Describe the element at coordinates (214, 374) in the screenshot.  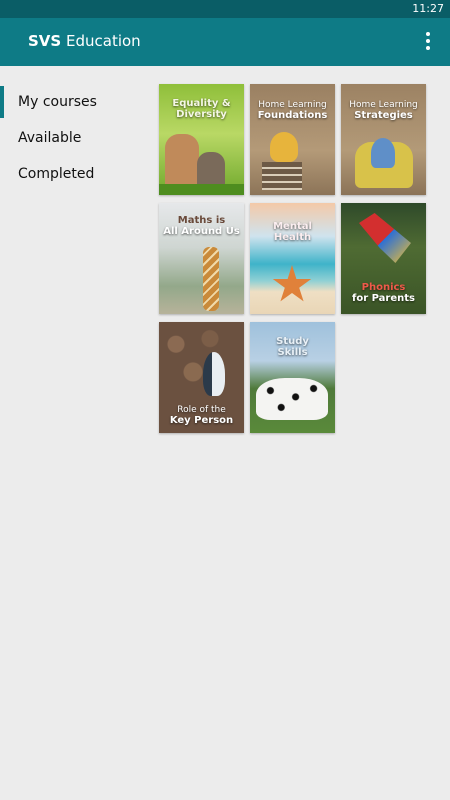
I see `penguin-image` at that location.